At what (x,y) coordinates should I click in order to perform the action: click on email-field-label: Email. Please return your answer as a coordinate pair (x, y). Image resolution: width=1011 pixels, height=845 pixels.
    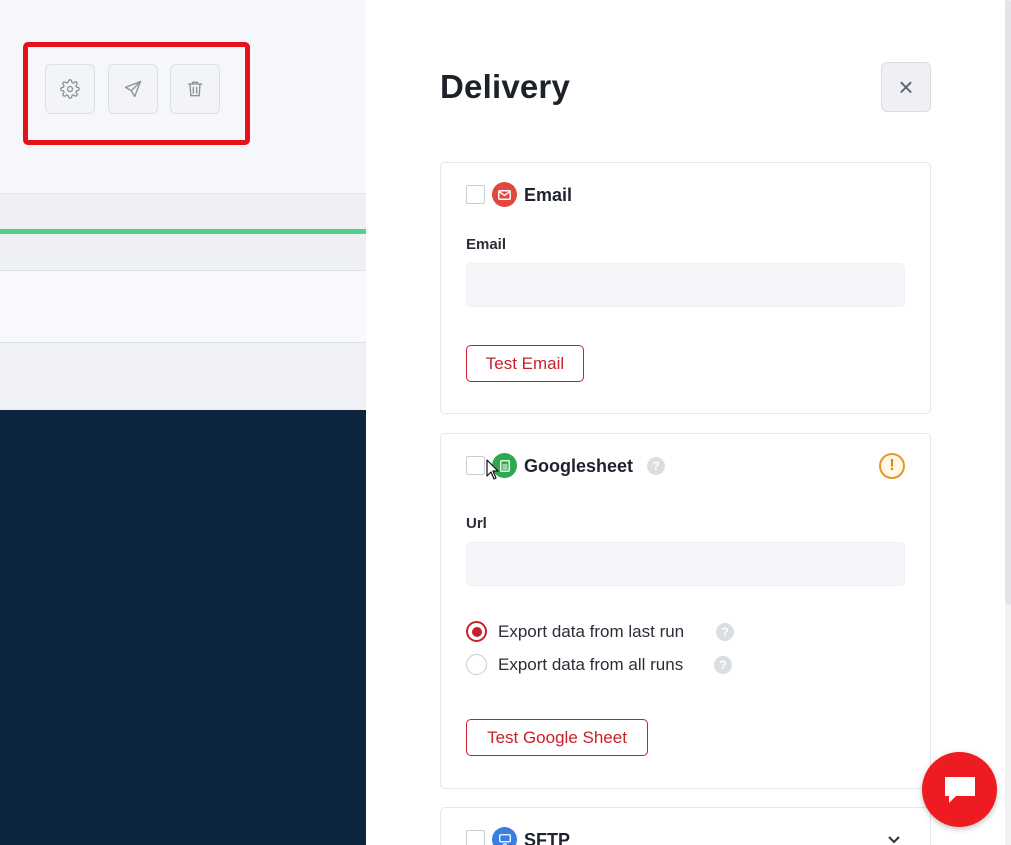
    Looking at the image, I should click on (486, 244).